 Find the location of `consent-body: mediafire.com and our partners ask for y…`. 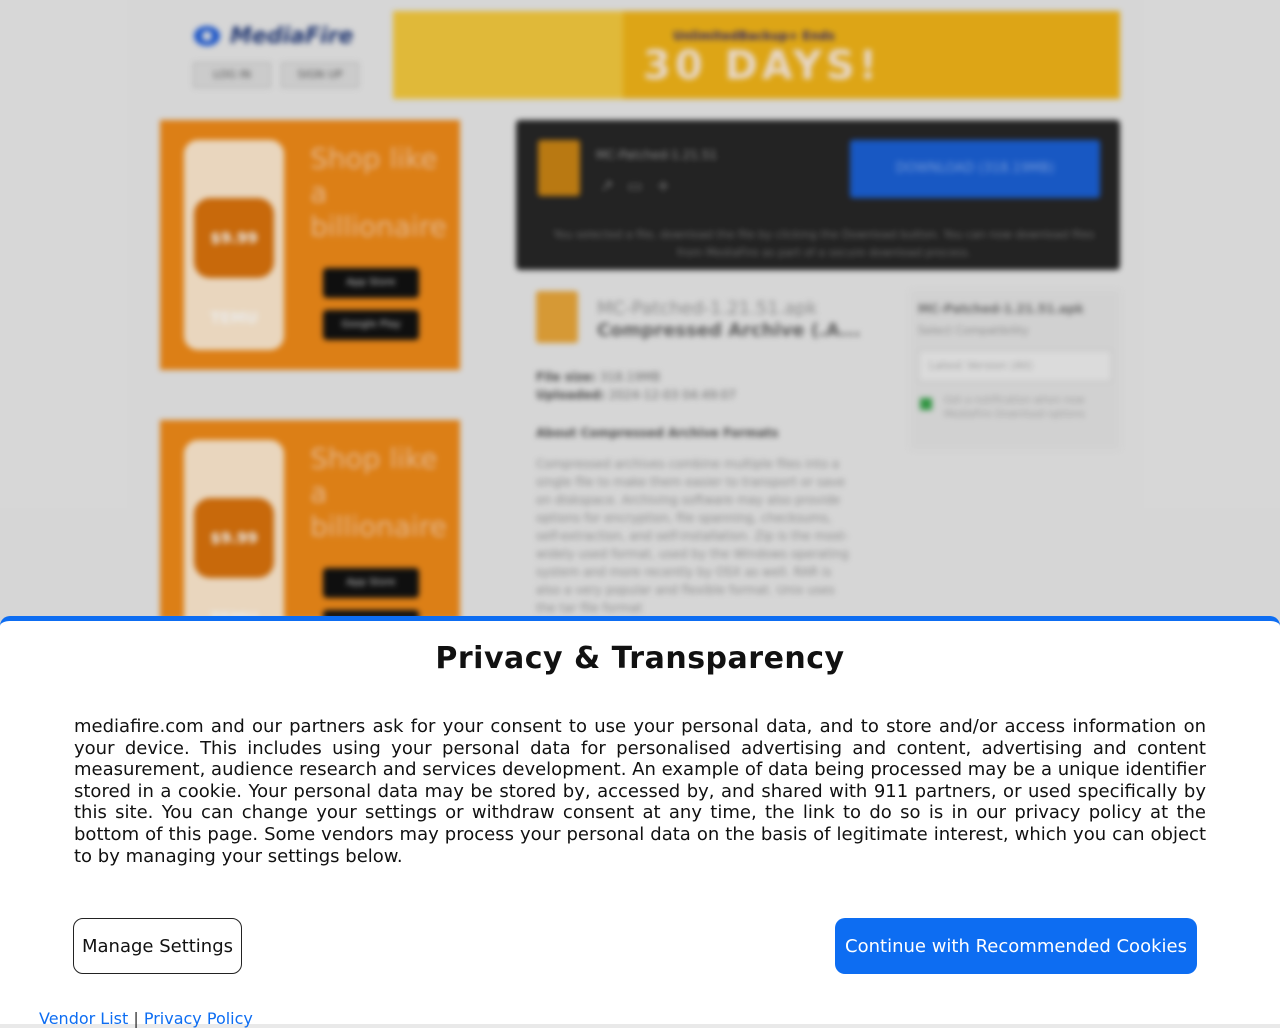

consent-body: mediafire.com and our partners ask for y… is located at coordinates (640, 791).